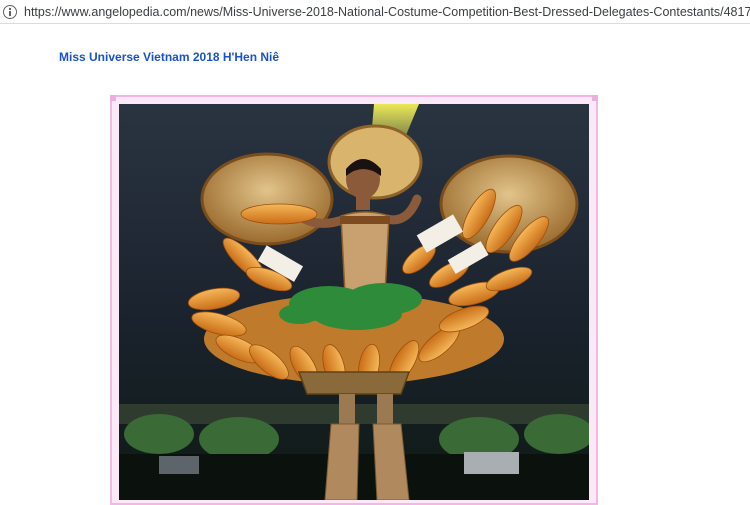 The height and width of the screenshot is (505, 750). Describe the element at coordinates (279, 214) in the screenshot. I see `held-baguette` at that location.